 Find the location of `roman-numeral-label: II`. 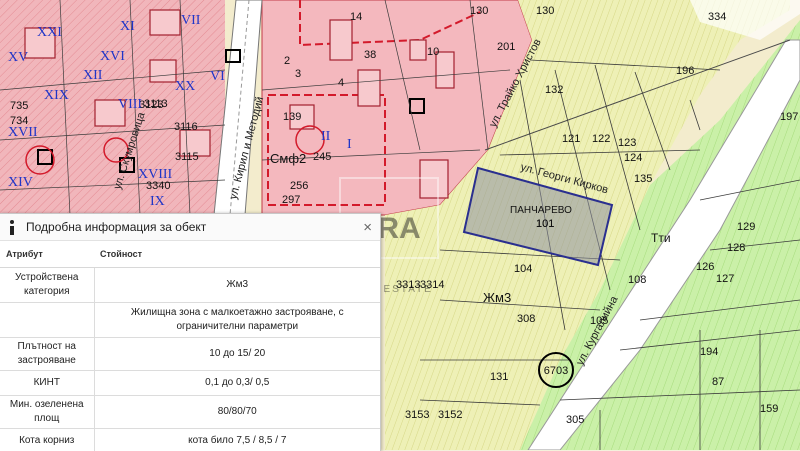

roman-numeral-label: II is located at coordinates (326, 136).